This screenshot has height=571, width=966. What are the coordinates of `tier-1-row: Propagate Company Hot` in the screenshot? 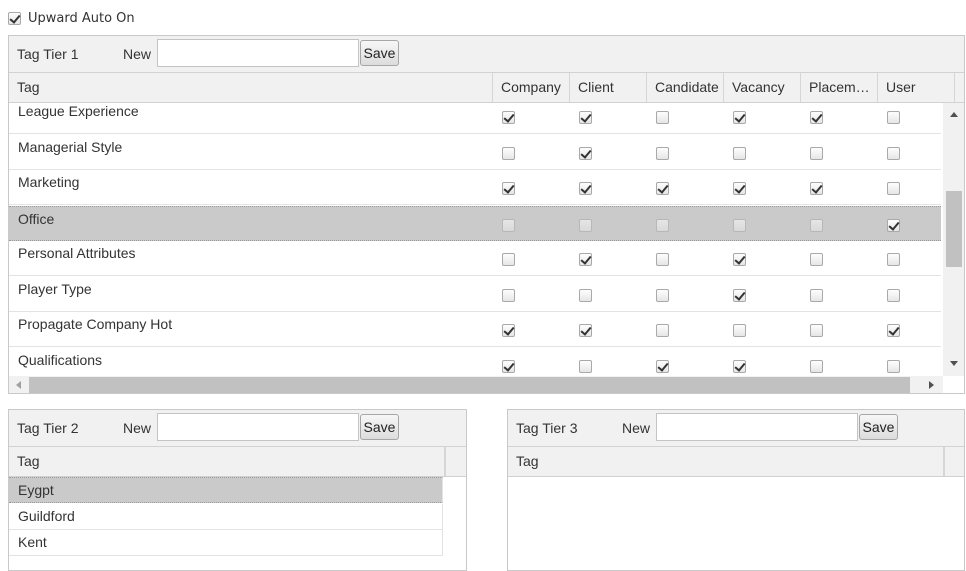 It's located at (475, 329).